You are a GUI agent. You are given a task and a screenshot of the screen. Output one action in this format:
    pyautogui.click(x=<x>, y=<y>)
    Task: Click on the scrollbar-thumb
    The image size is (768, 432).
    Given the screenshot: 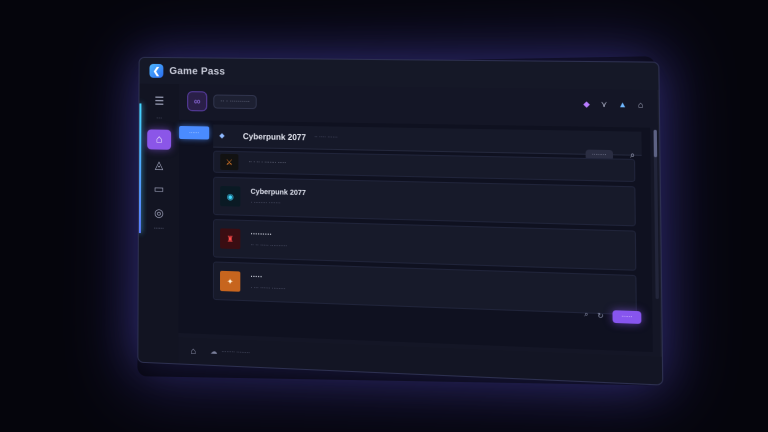 What is the action you would take?
    pyautogui.click(x=656, y=143)
    